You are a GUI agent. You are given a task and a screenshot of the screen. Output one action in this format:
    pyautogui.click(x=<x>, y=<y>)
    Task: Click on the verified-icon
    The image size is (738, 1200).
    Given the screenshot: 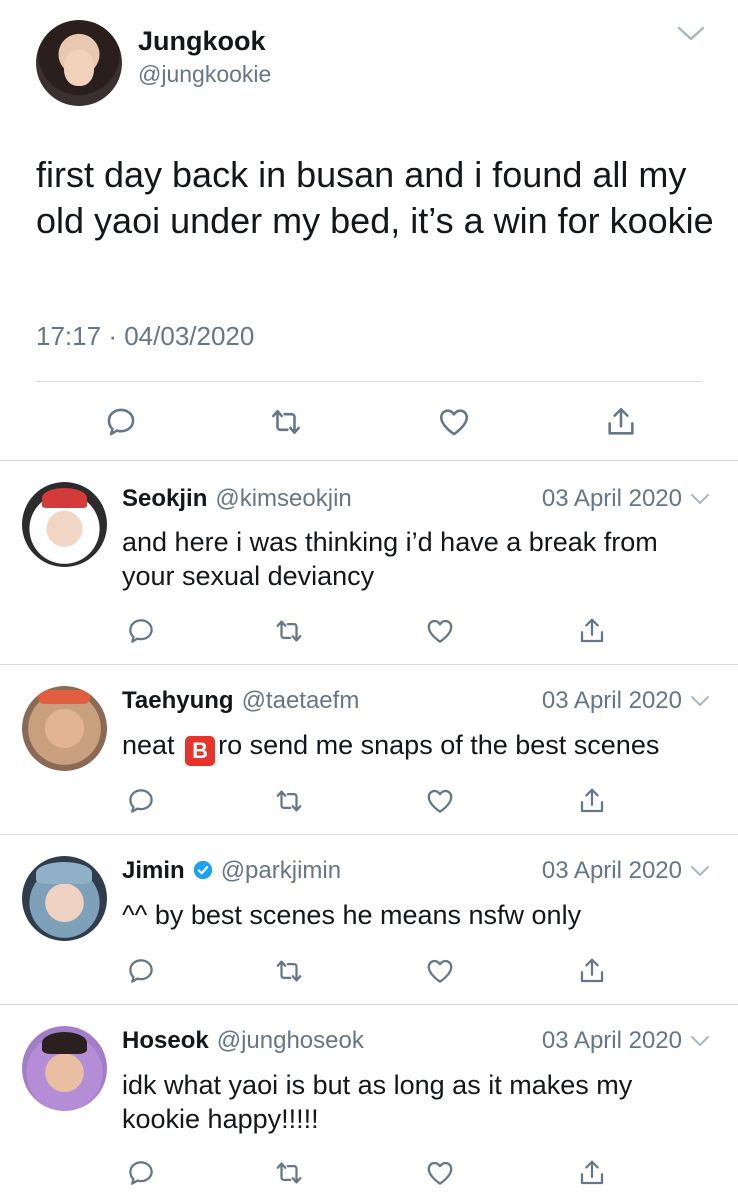 What is the action you would take?
    pyautogui.click(x=203, y=870)
    